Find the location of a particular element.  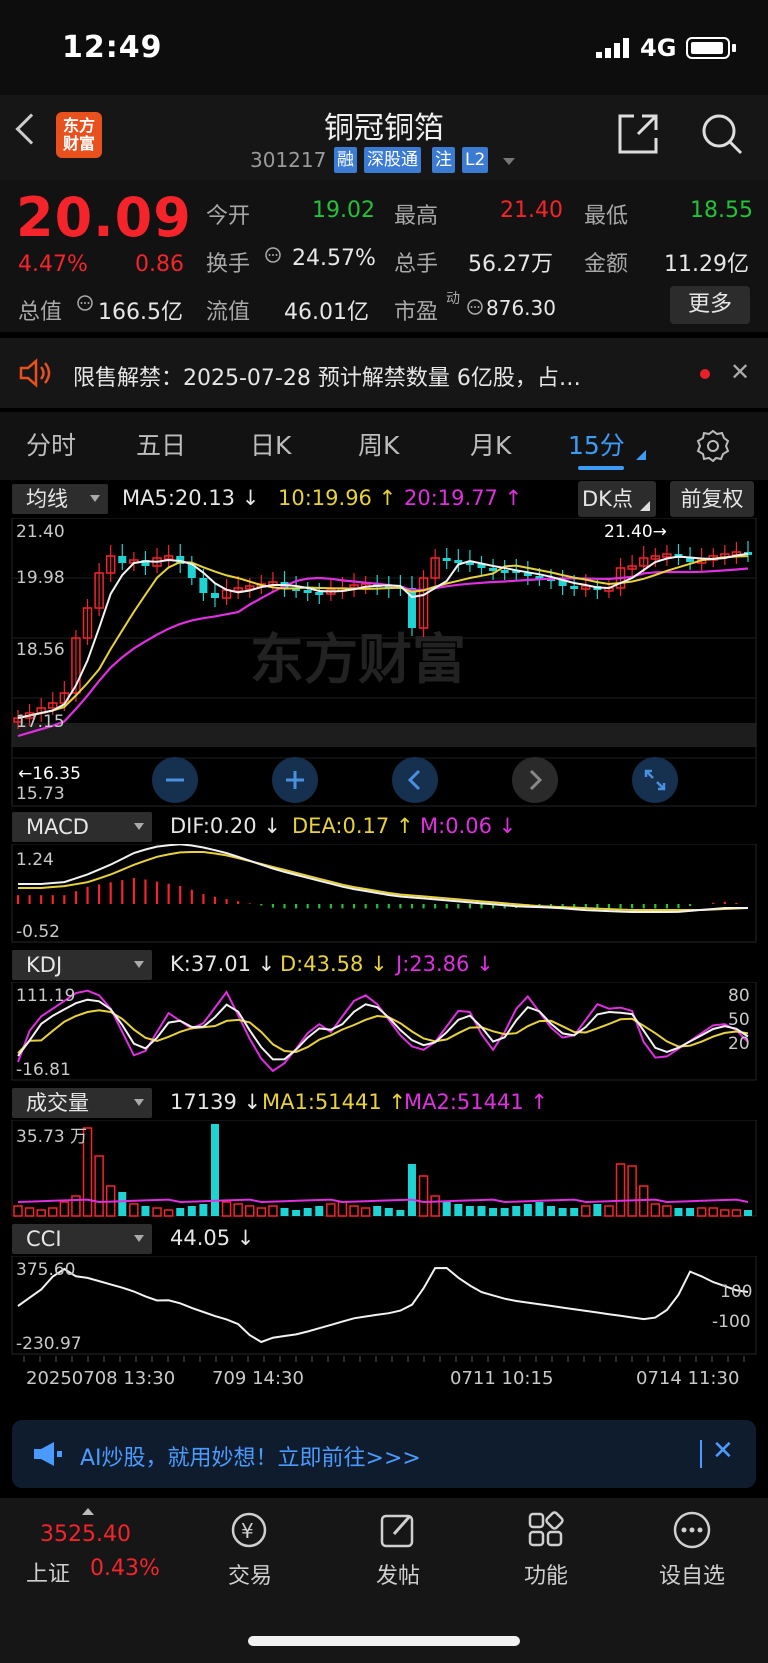

scroll-left-button is located at coordinates (415, 780).